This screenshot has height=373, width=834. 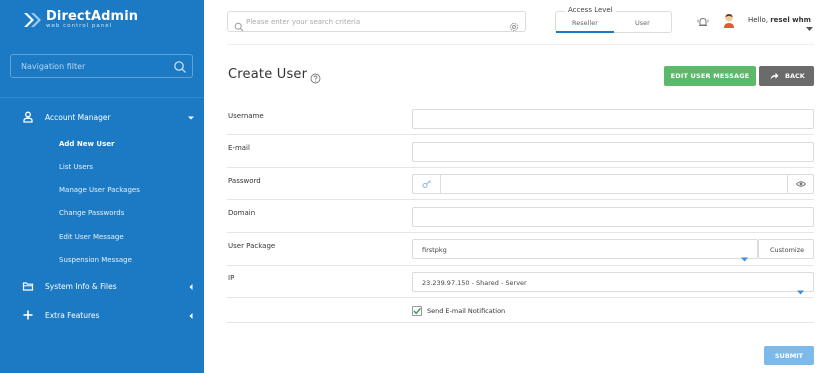 I want to click on key-icon, so click(x=426, y=184).